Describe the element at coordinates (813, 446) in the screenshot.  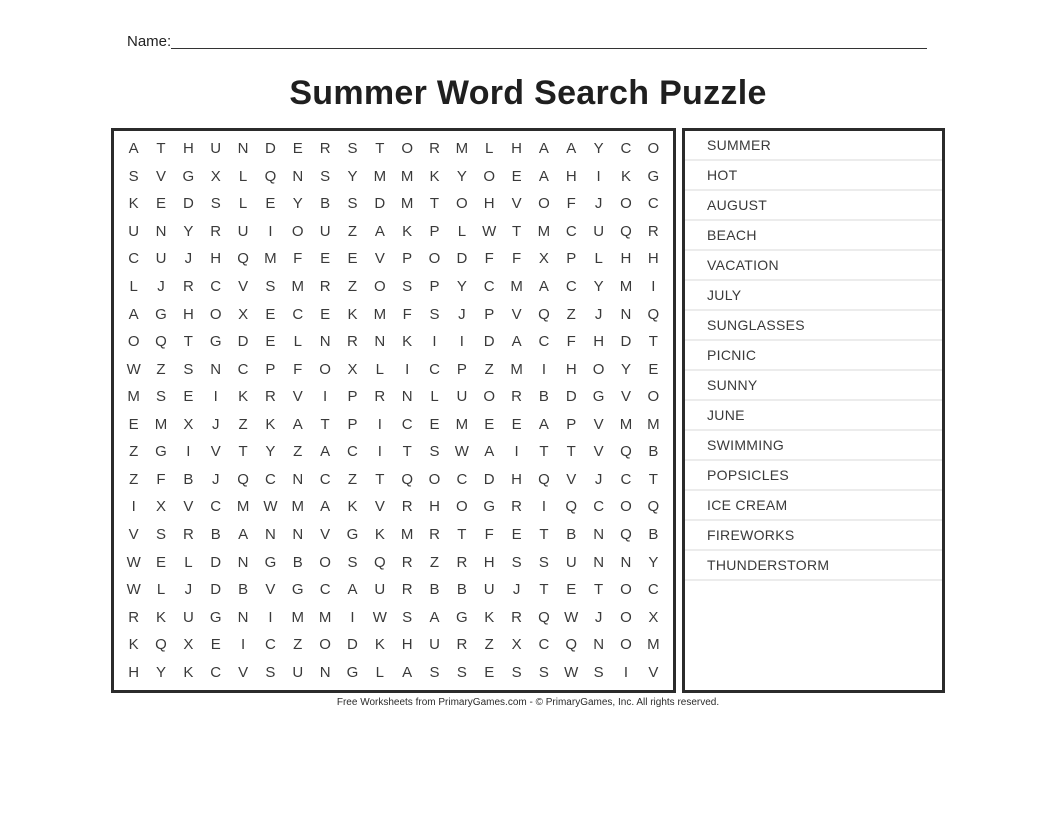
I see `word-list-item: SWIMMING` at that location.